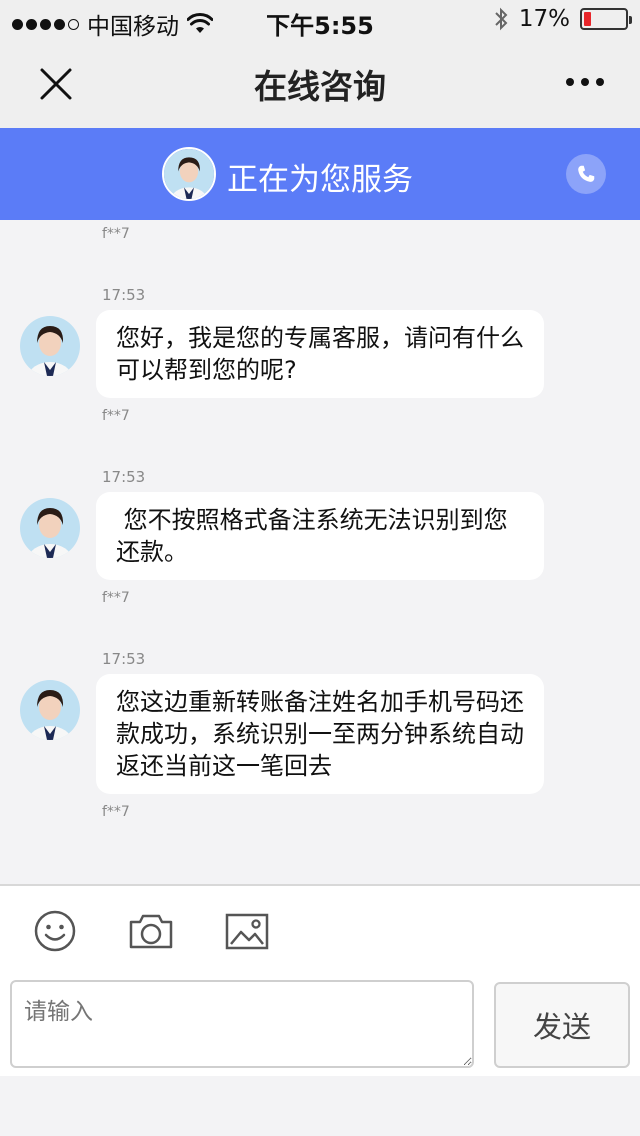 Image resolution: width=640 pixels, height=1136 pixels. Describe the element at coordinates (320, 20) in the screenshot. I see `status-bar: 中国移动 下午5:55 17%` at that location.